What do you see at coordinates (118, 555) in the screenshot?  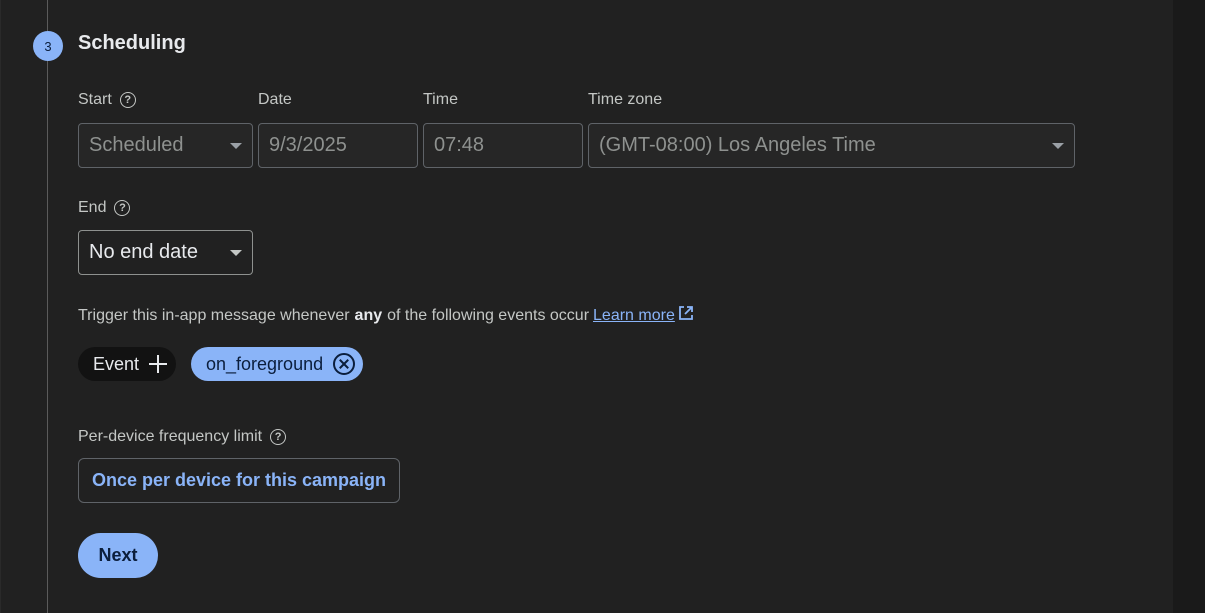 I see `next-button: Next` at bounding box center [118, 555].